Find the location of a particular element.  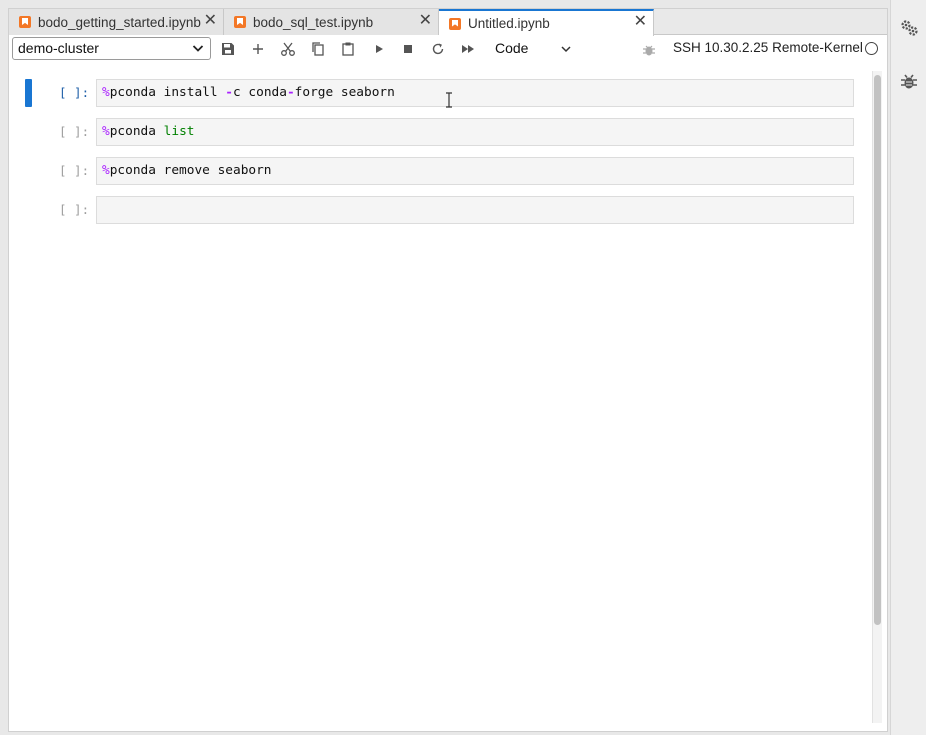

vertical-scrollbar is located at coordinates (877, 397).